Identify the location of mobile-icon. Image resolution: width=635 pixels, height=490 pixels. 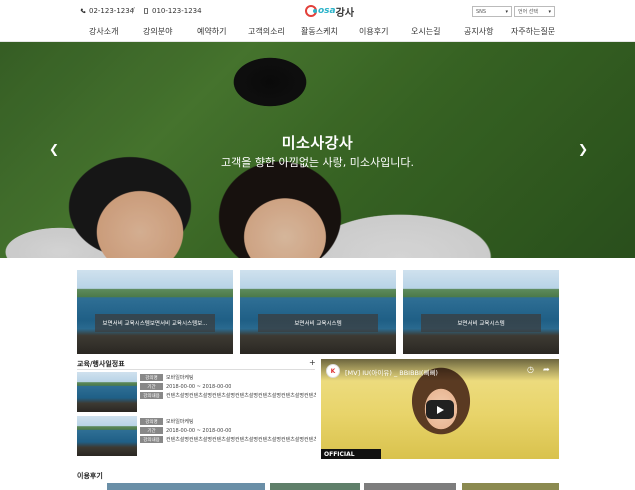
(146, 11).